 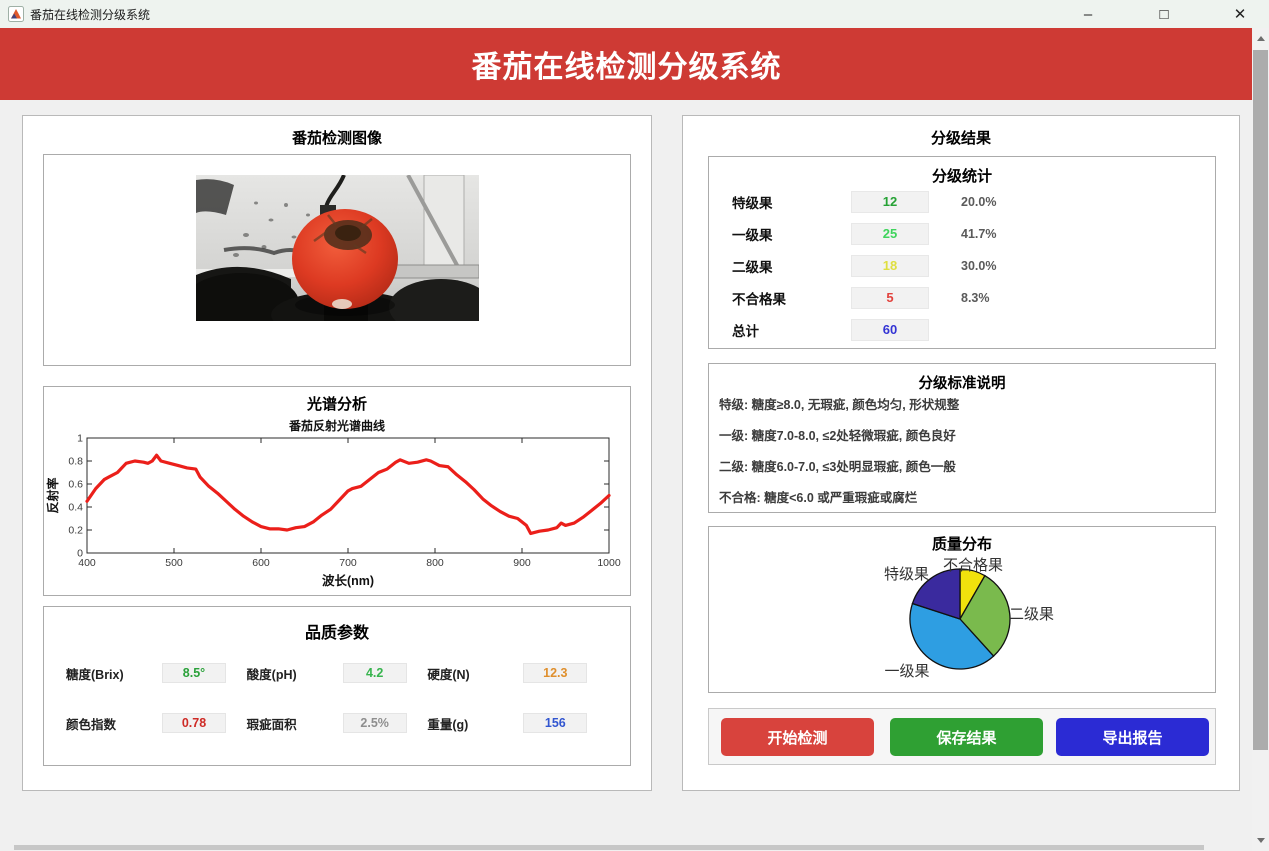 What do you see at coordinates (336, 138) in the screenshot?
I see `image-section-title: 番茄检测图像` at bounding box center [336, 138].